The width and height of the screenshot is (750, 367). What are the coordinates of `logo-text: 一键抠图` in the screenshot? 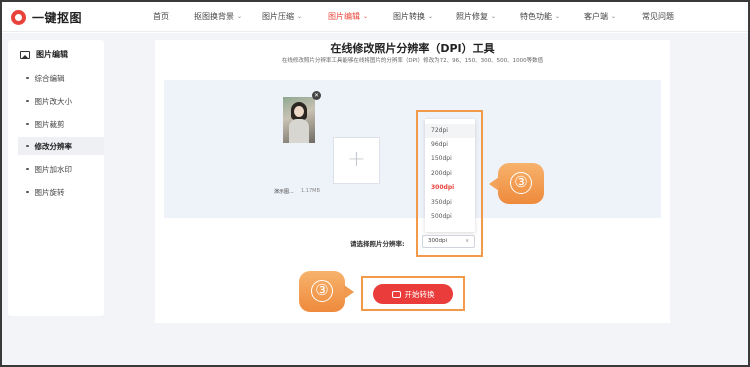 It's located at (57, 18).